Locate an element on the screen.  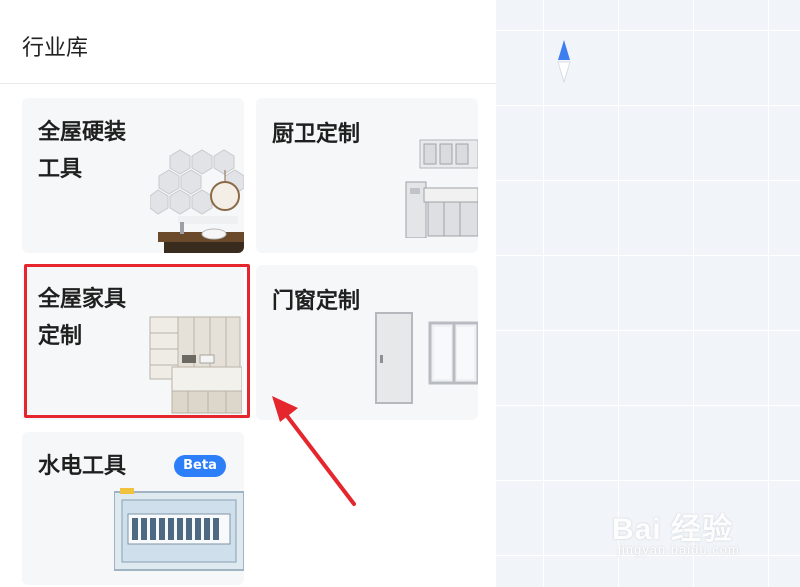
bathroom-wall-icon is located at coordinates (197, 201).